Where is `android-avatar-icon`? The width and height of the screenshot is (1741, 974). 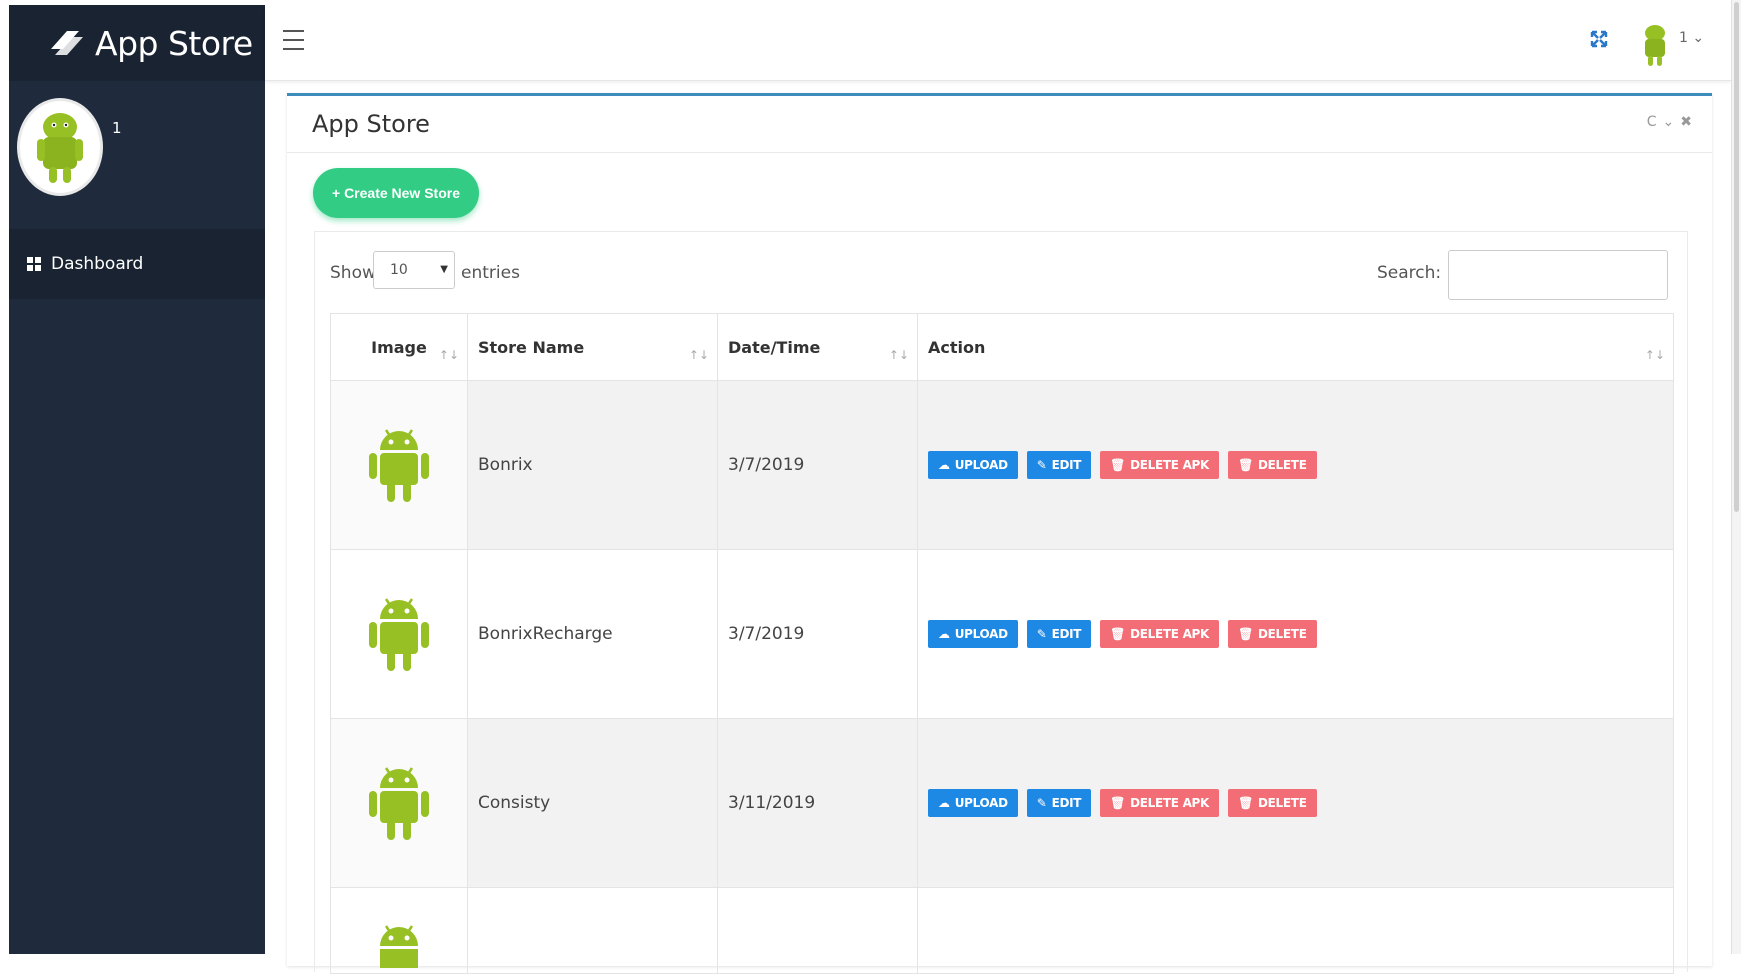 android-avatar-icon is located at coordinates (60, 148).